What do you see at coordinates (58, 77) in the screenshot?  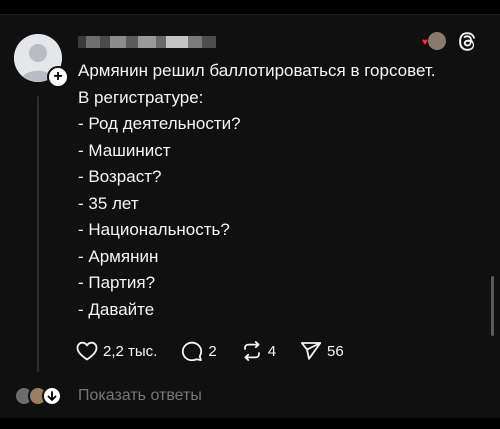 I see `follow-plus-icon: +` at bounding box center [58, 77].